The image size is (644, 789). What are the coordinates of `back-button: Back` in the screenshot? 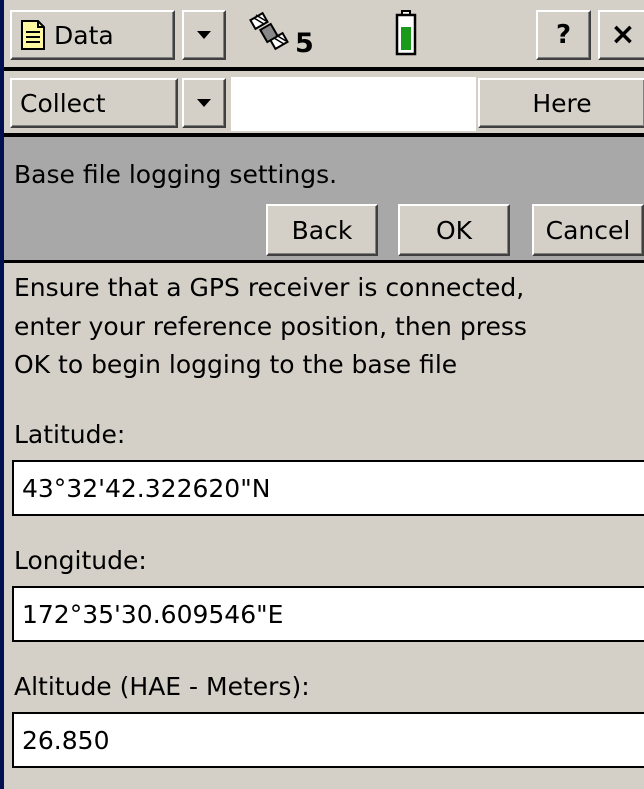 It's located at (322, 230).